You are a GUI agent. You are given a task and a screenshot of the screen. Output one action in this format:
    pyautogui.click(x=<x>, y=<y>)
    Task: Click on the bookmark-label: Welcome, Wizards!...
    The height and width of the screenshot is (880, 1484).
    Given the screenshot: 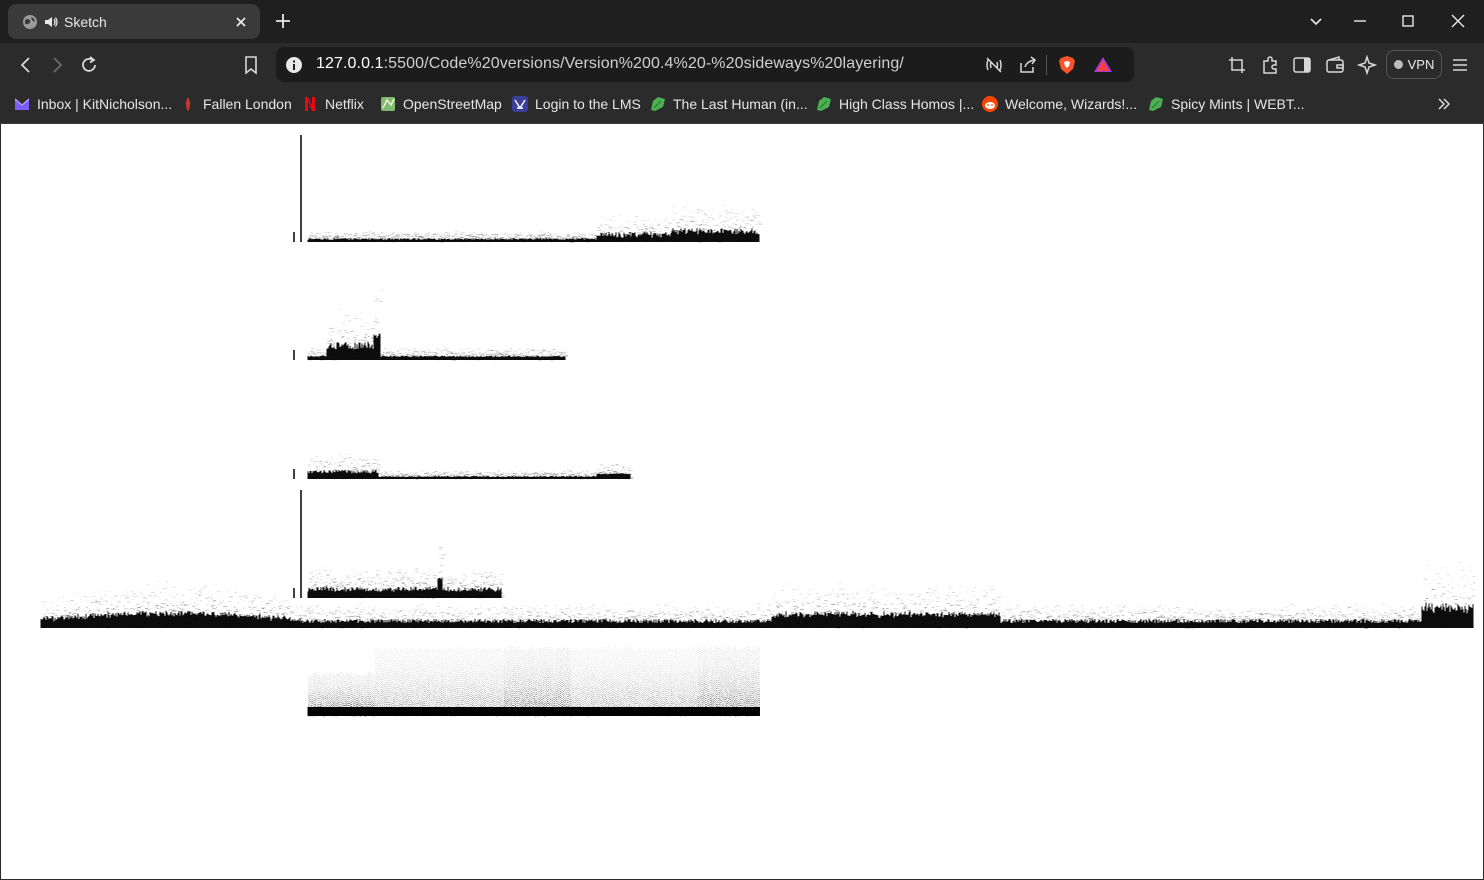 What is the action you would take?
    pyautogui.click(x=1071, y=104)
    